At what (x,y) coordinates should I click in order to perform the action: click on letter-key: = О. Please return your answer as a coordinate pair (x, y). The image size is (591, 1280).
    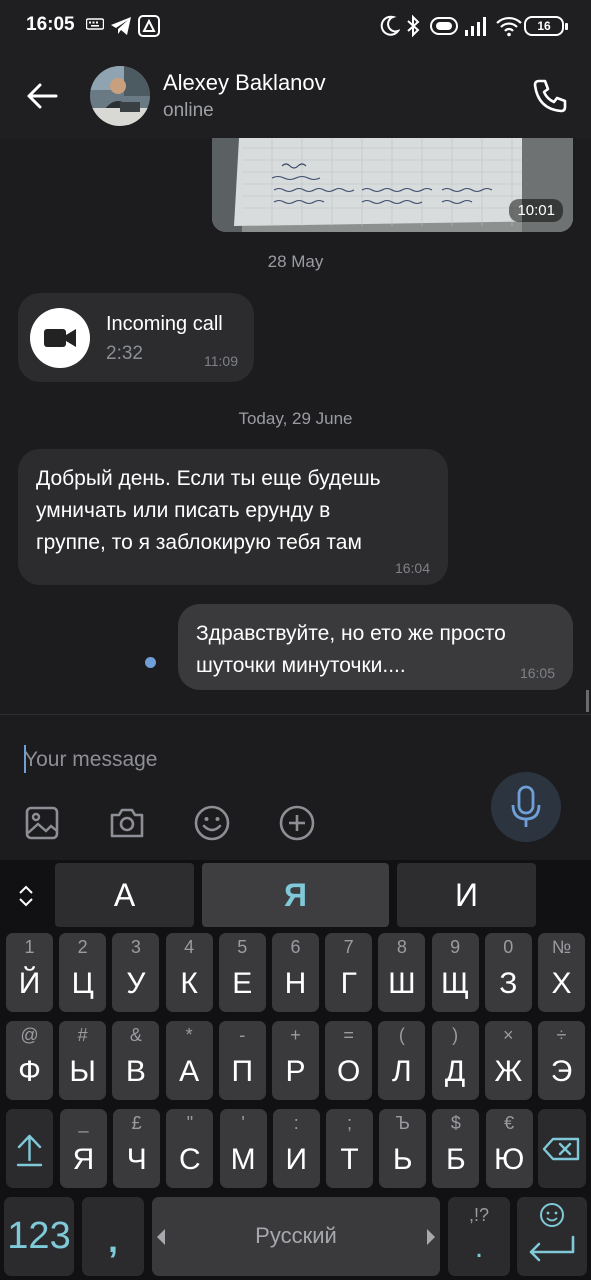
    Looking at the image, I should click on (349, 1060).